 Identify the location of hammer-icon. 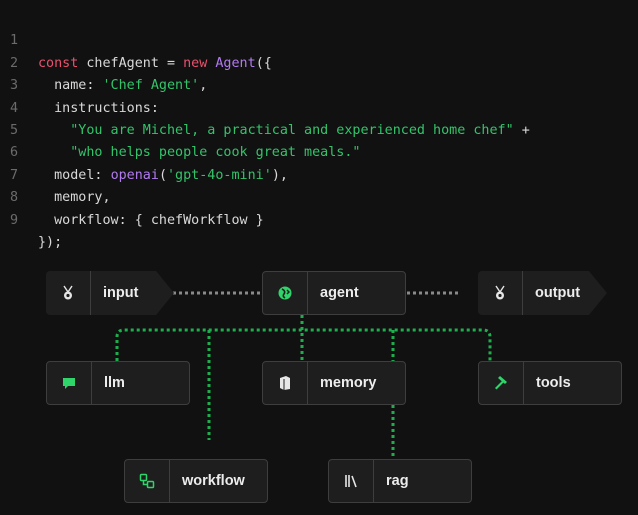
(501, 383).